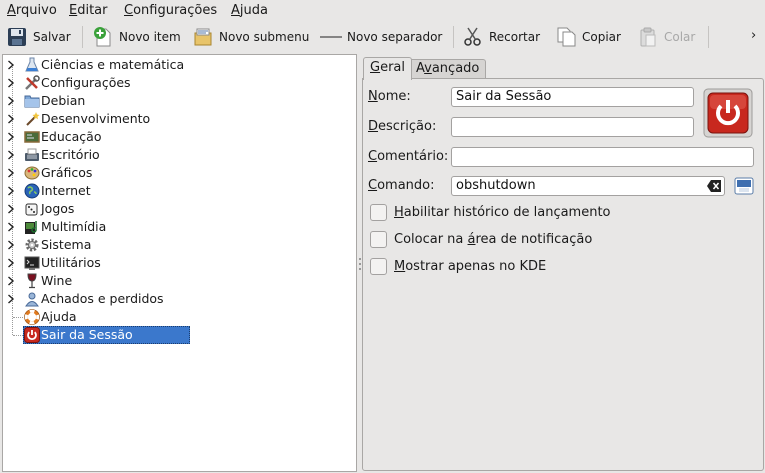 The height and width of the screenshot is (473, 765). What do you see at coordinates (179, 155) in the screenshot?
I see `tree-item: Escritório` at bounding box center [179, 155].